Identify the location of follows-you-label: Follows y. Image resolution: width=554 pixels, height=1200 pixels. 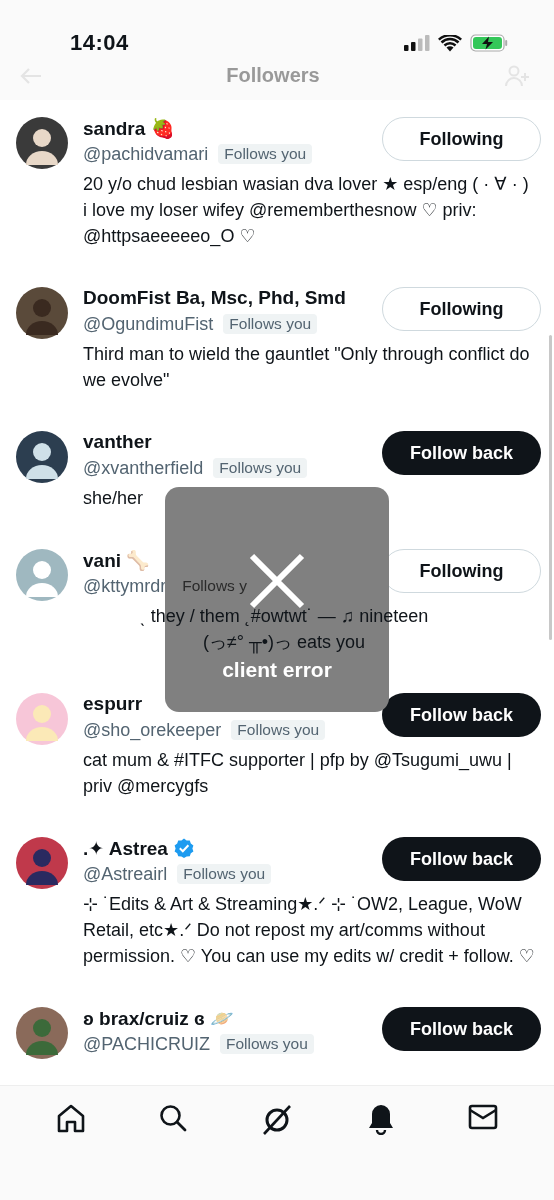
(214, 586).